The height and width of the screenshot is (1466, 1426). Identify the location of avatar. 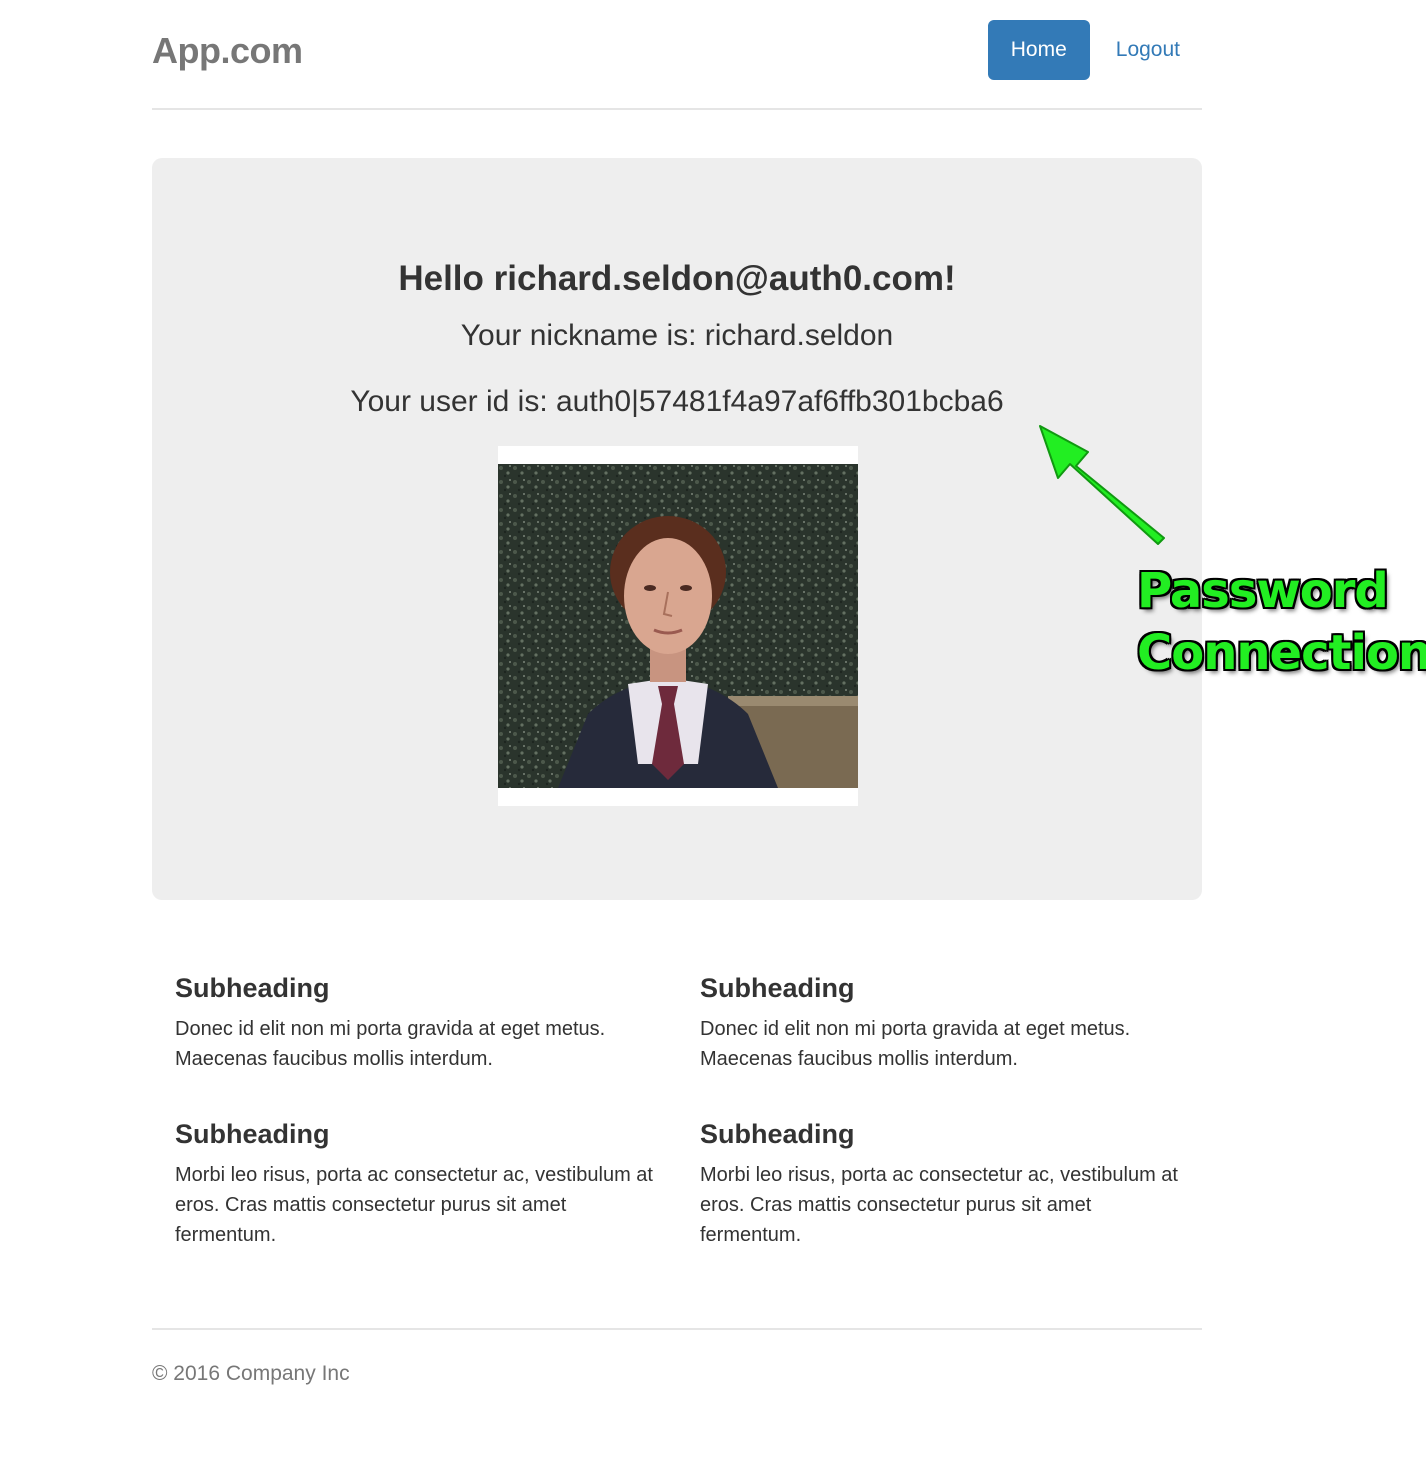
(678, 626).